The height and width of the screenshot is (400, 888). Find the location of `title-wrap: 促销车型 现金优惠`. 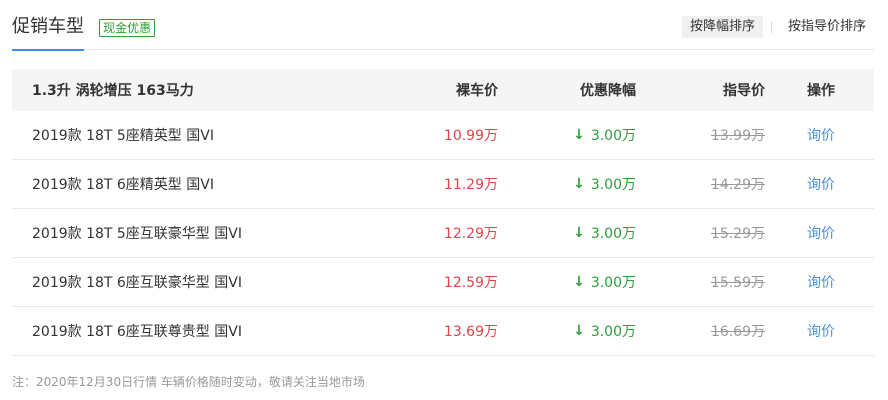

title-wrap: 促销车型 现金优惠 is located at coordinates (84, 32).